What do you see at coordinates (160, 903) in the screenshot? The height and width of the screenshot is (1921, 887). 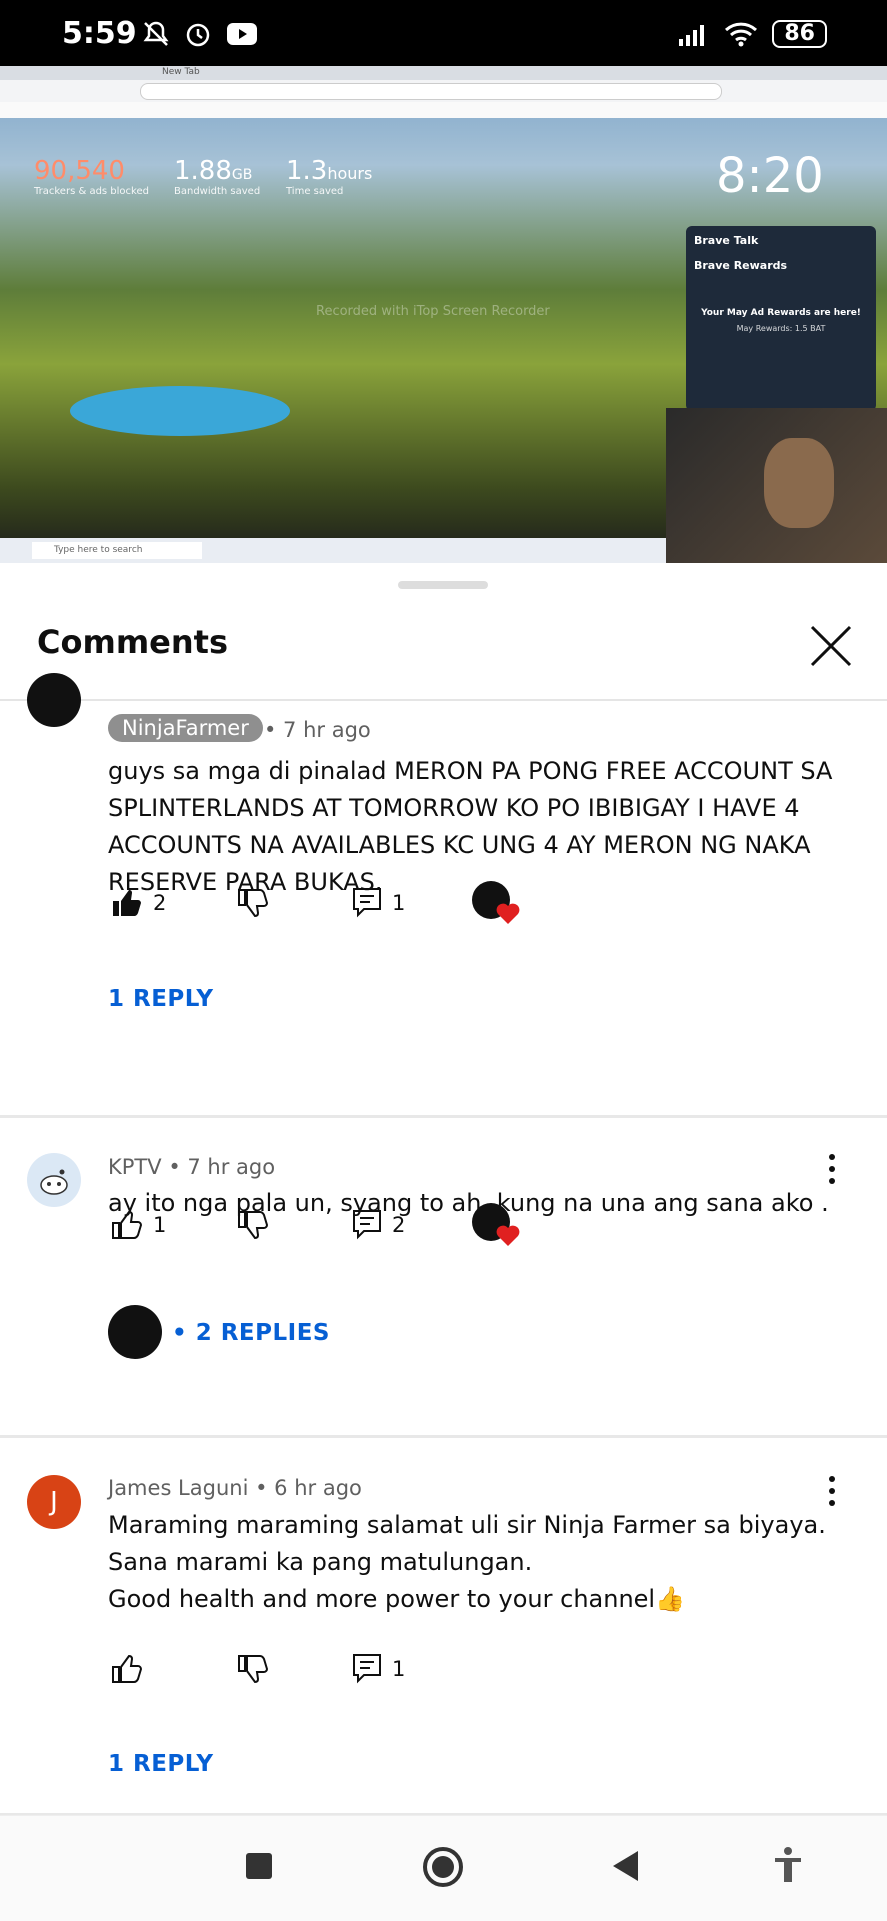 I see `like-count: 2` at bounding box center [160, 903].